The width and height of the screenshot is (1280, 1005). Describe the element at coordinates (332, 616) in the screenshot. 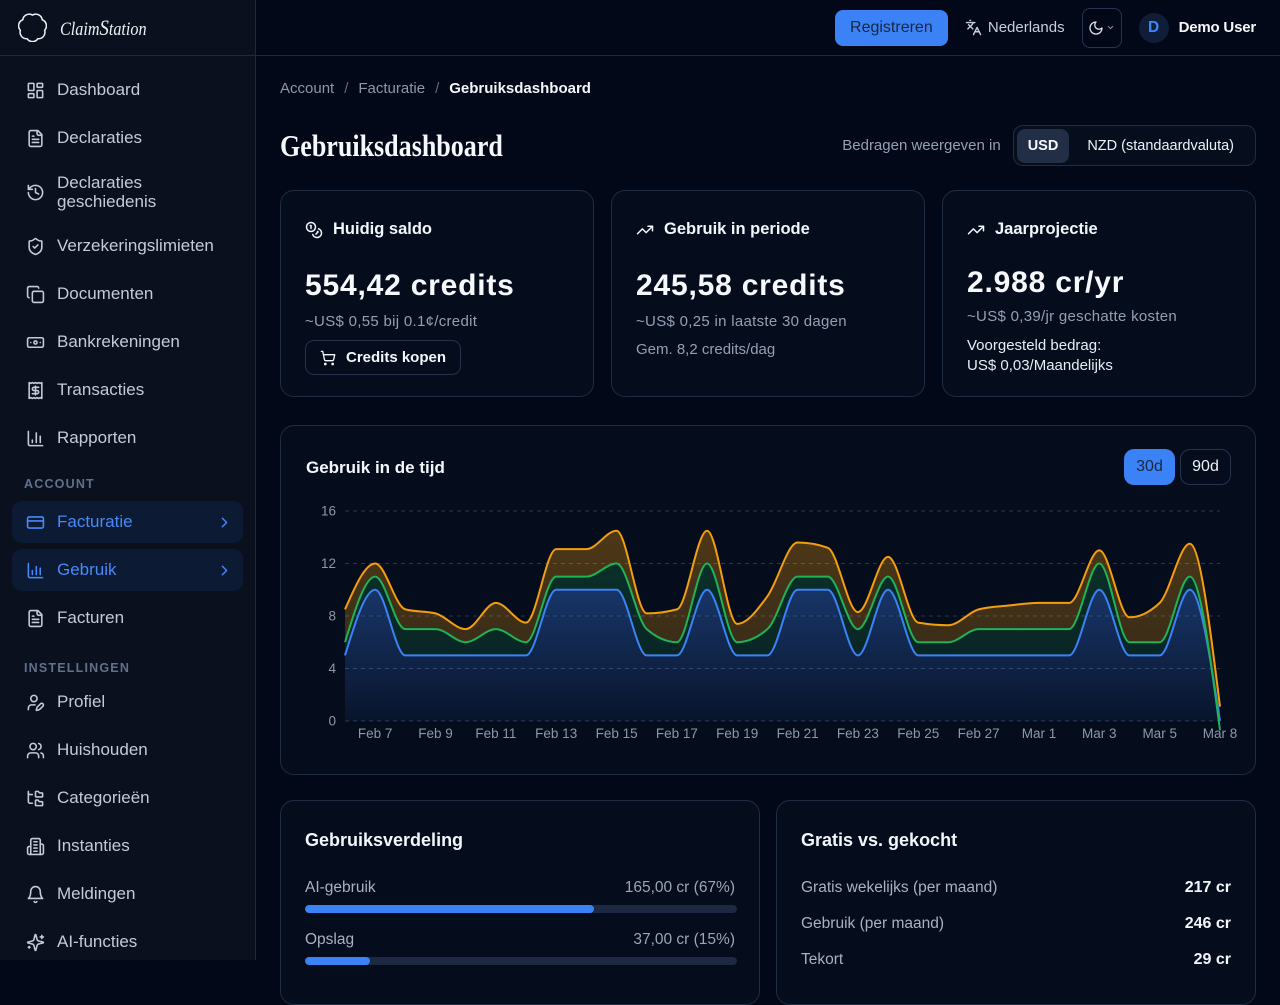

I see `svg-text: 8` at that location.